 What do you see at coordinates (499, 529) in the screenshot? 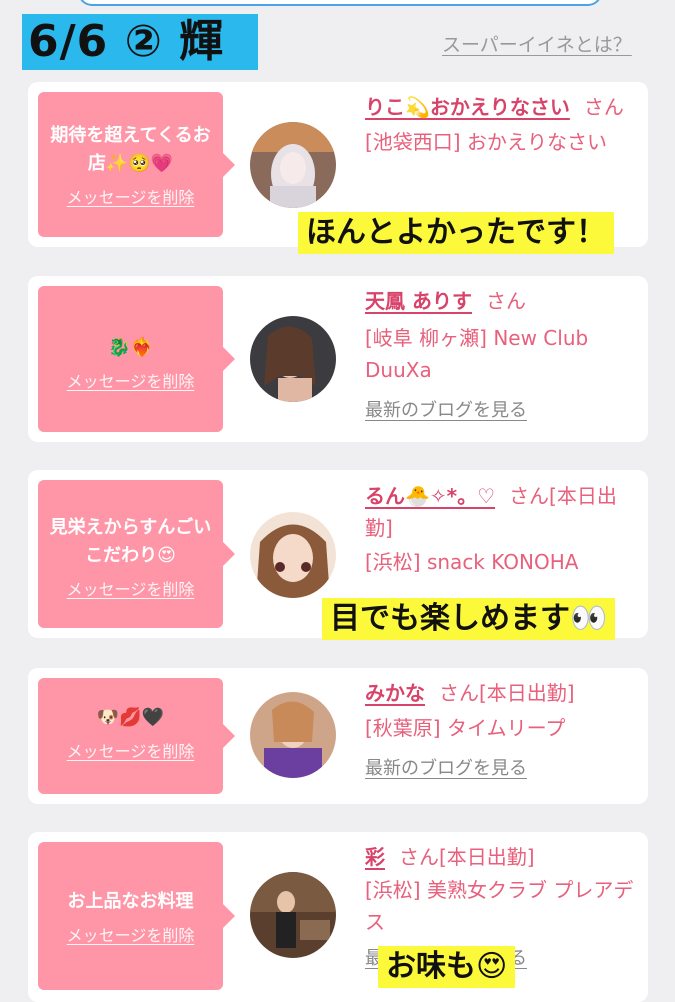
I see `cast-info: るん🐣✧*。♡ さん[本日出勤] [浜松] snack KONOHA` at bounding box center [499, 529].